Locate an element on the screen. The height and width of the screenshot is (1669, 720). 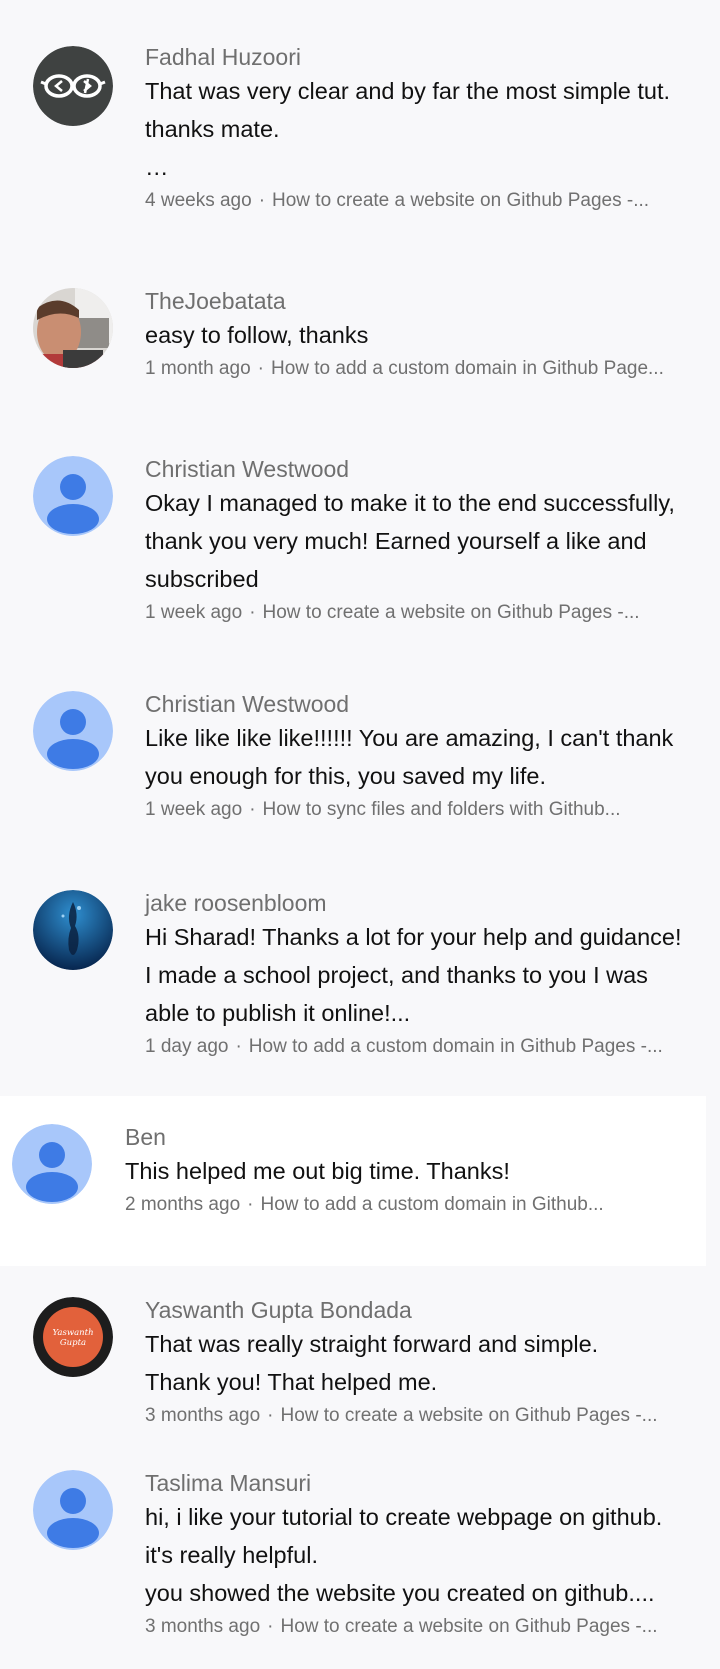
logo-avatar-image: YaswanthGupta is located at coordinates (73, 1337).